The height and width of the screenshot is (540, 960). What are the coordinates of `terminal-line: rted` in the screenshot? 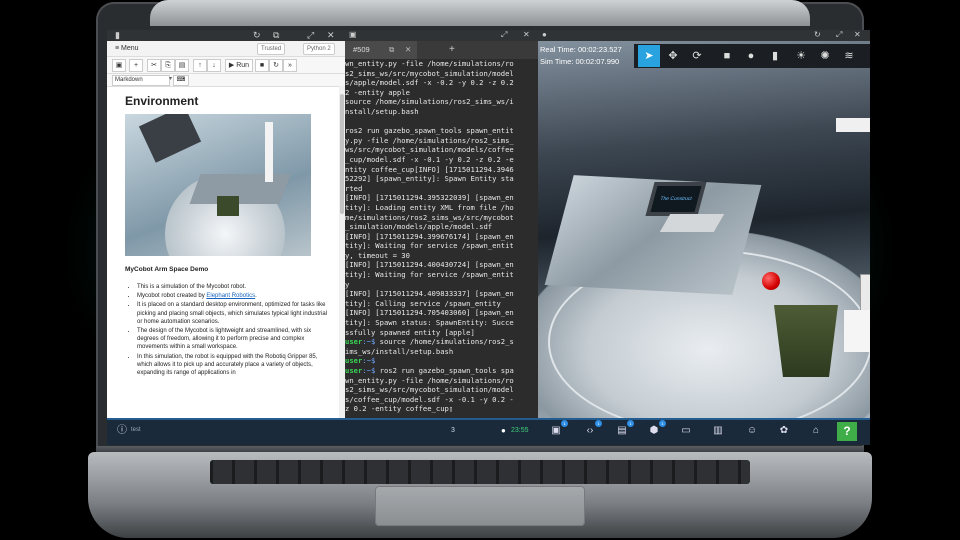 It's located at (354, 188).